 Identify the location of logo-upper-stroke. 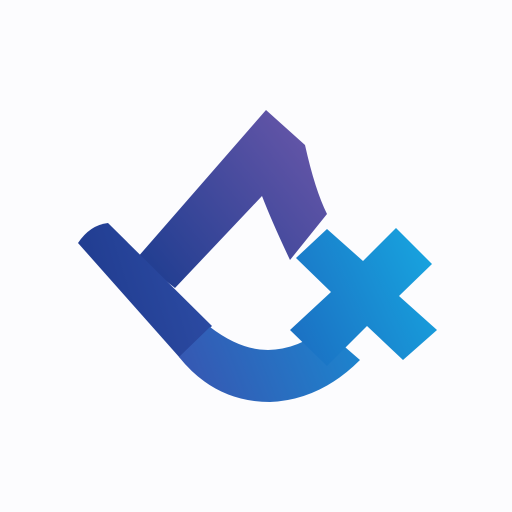
(232, 199).